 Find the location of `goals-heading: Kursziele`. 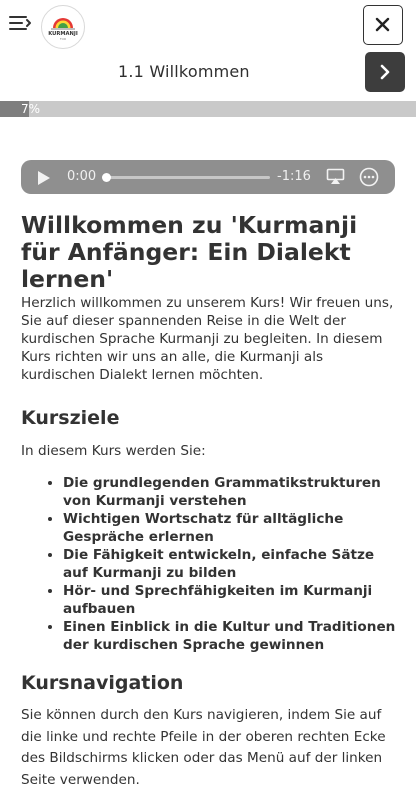

goals-heading: Kursziele is located at coordinates (70, 418).